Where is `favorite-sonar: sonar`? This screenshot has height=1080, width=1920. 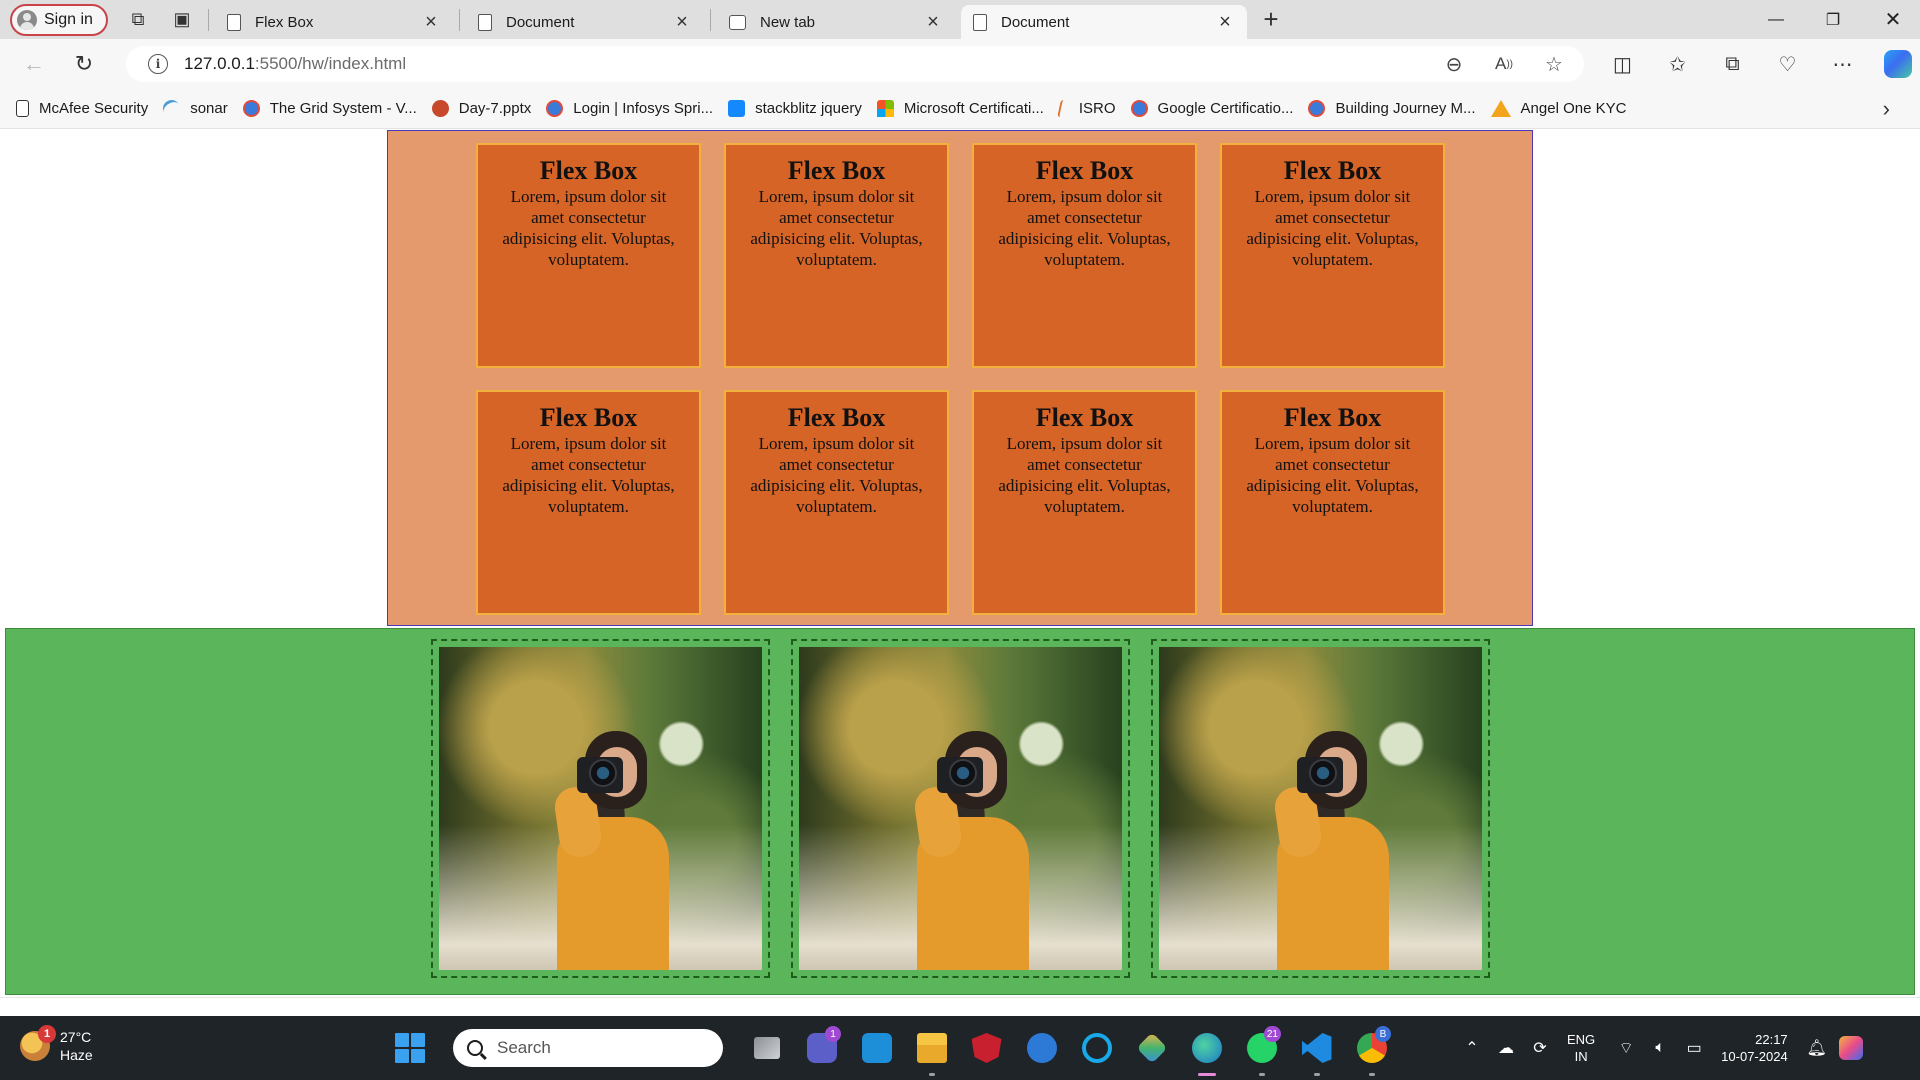 favorite-sonar: sonar is located at coordinates (194, 108).